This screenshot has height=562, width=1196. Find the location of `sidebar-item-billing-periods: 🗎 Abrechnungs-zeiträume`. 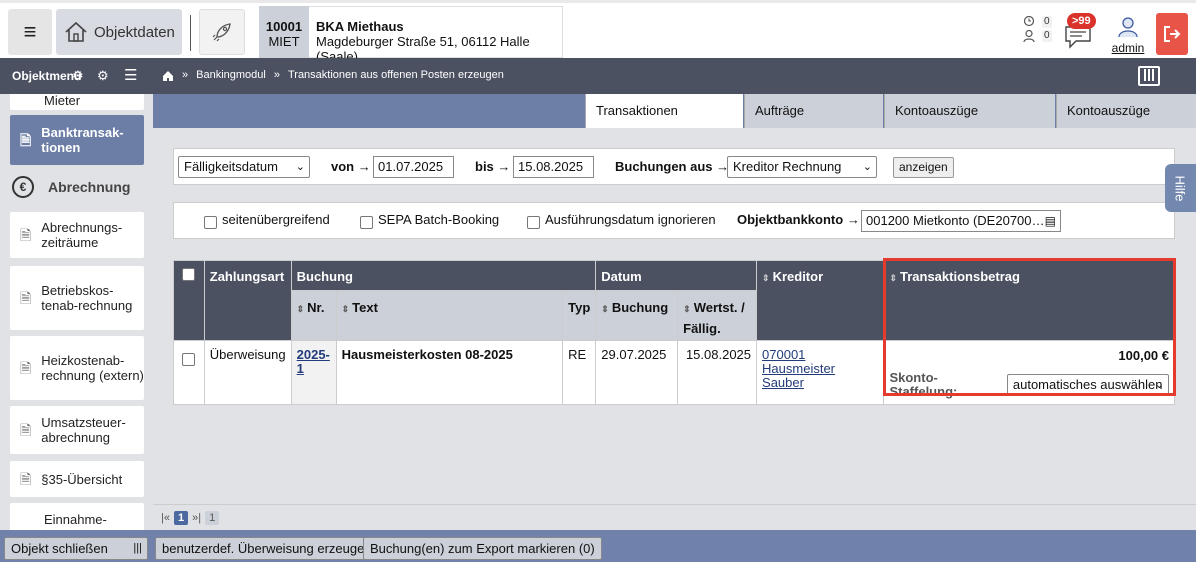

sidebar-item-billing-periods: 🗎 Abrechnungs-zeiträume is located at coordinates (77, 235).